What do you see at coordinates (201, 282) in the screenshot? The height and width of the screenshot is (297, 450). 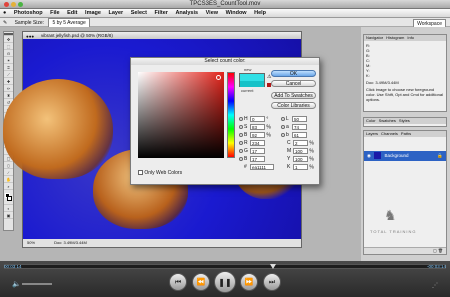 I see `rewind-button: ⏪` at bounding box center [201, 282].